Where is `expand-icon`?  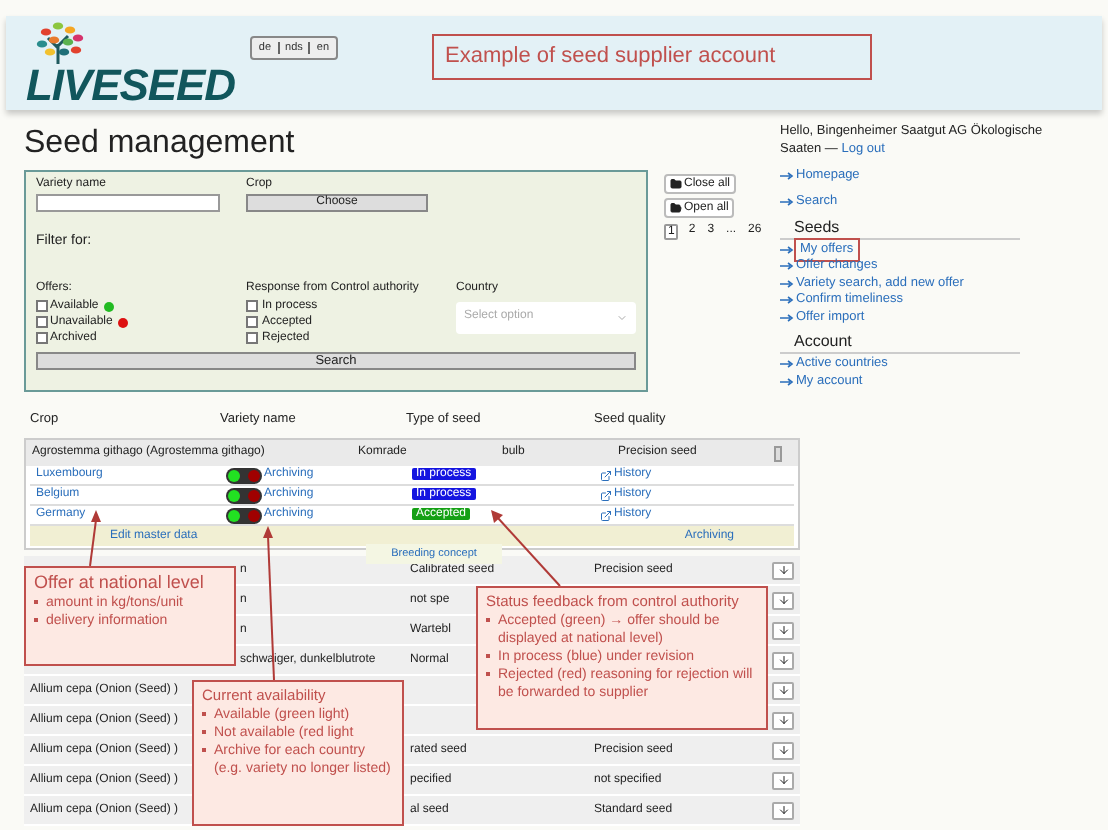
expand-icon is located at coordinates (778, 453).